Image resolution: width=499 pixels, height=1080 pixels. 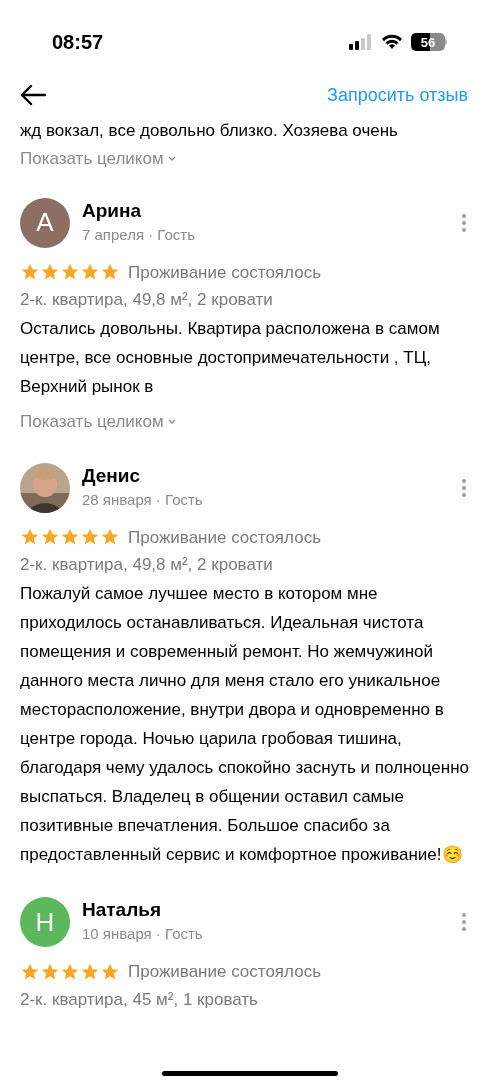 I want to click on review-date: 28 января · Гость, so click(x=143, y=499).